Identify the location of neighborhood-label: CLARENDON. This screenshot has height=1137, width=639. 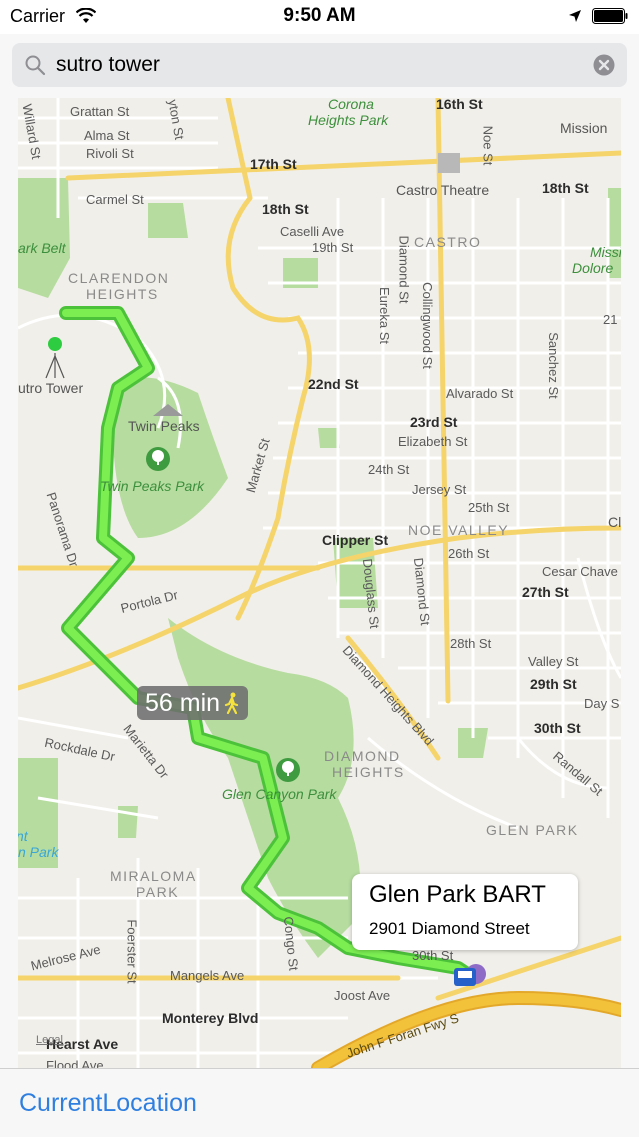
(119, 278).